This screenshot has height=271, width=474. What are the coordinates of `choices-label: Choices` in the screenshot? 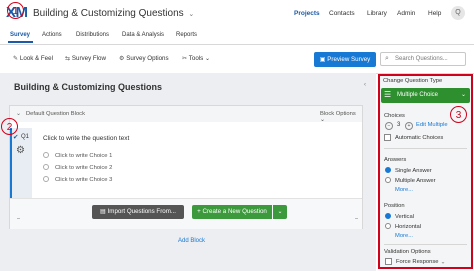 It's located at (394, 116).